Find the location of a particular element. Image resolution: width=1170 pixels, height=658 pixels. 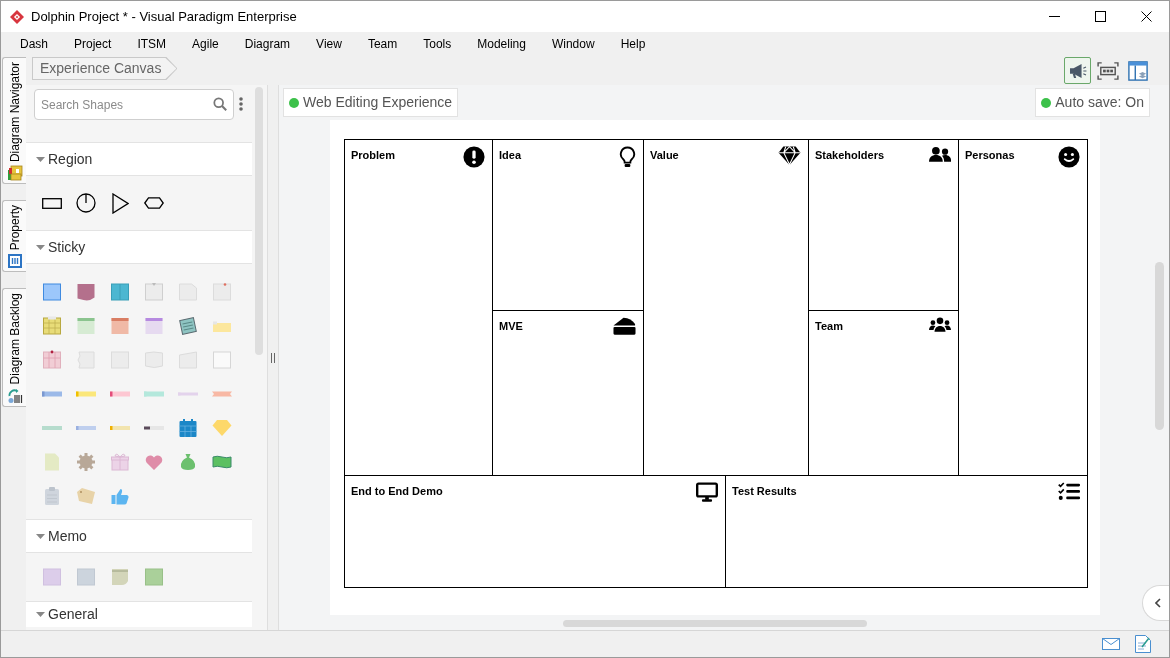

toolbar-button is located at coordinates (1077, 70).